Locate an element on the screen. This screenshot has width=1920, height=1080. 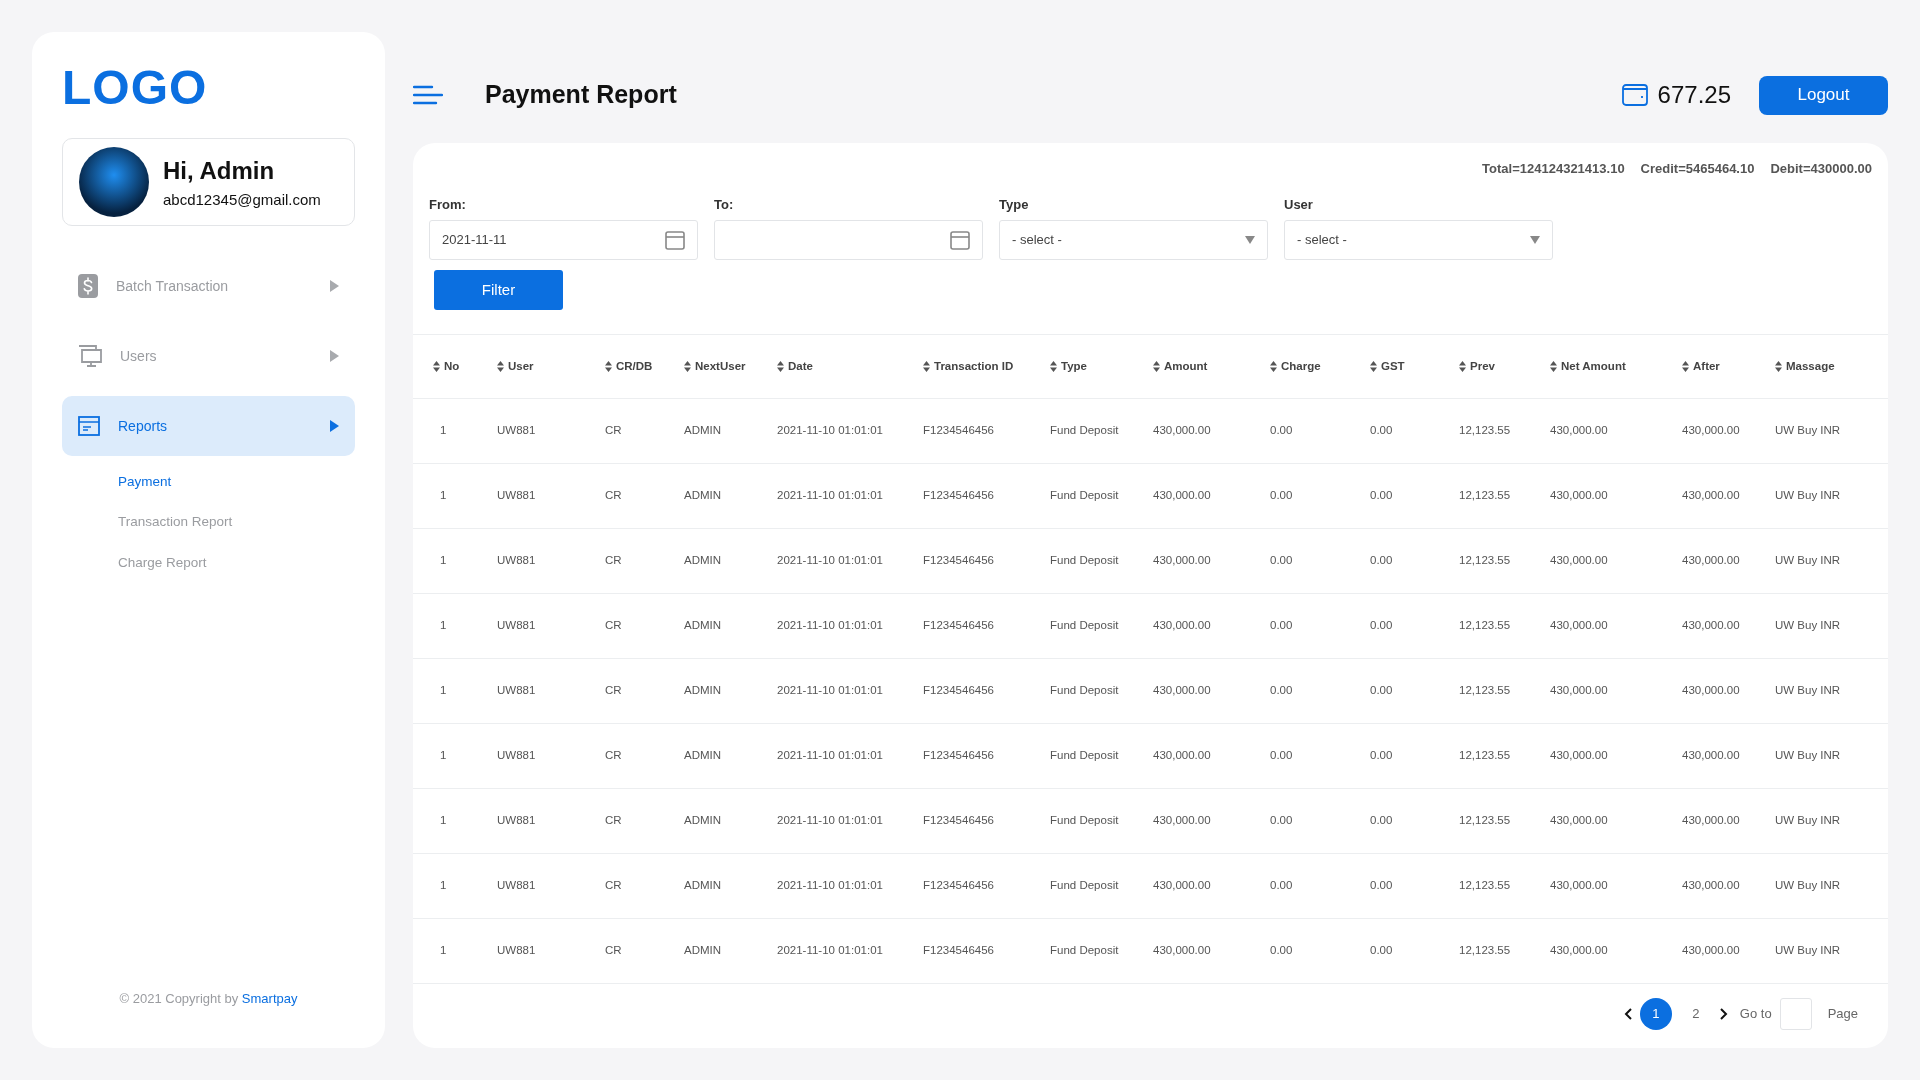
goto-label: Go to is located at coordinates (1755, 1014).